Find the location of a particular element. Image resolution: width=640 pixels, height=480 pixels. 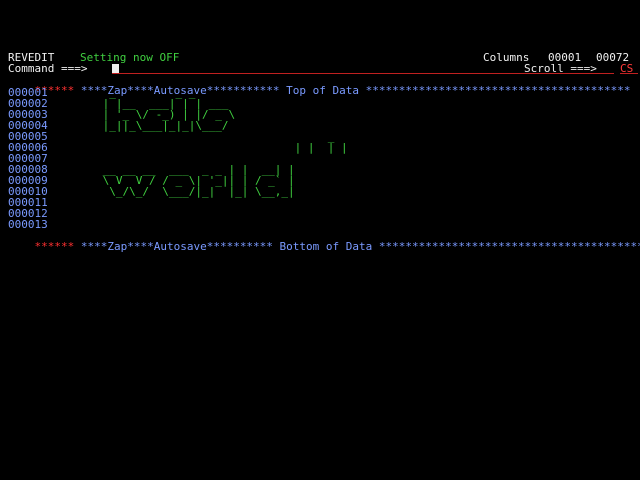

data-line: 000013 is located at coordinates (324, 224).